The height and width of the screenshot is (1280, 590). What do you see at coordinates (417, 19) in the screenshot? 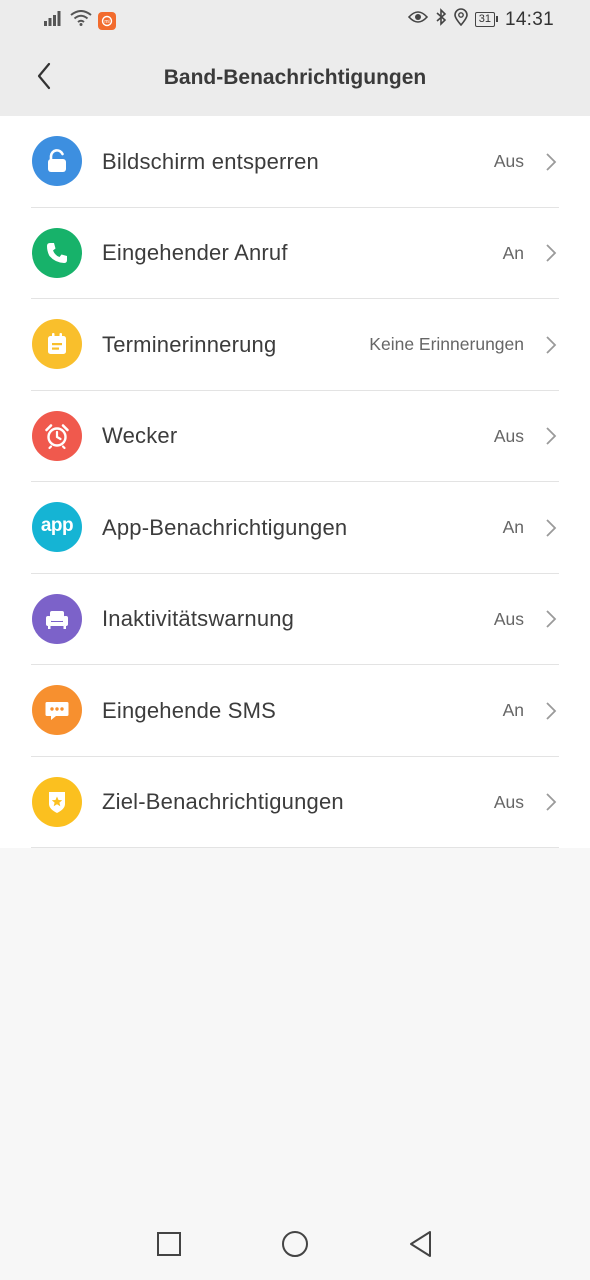
I see `eye-icon` at bounding box center [417, 19].